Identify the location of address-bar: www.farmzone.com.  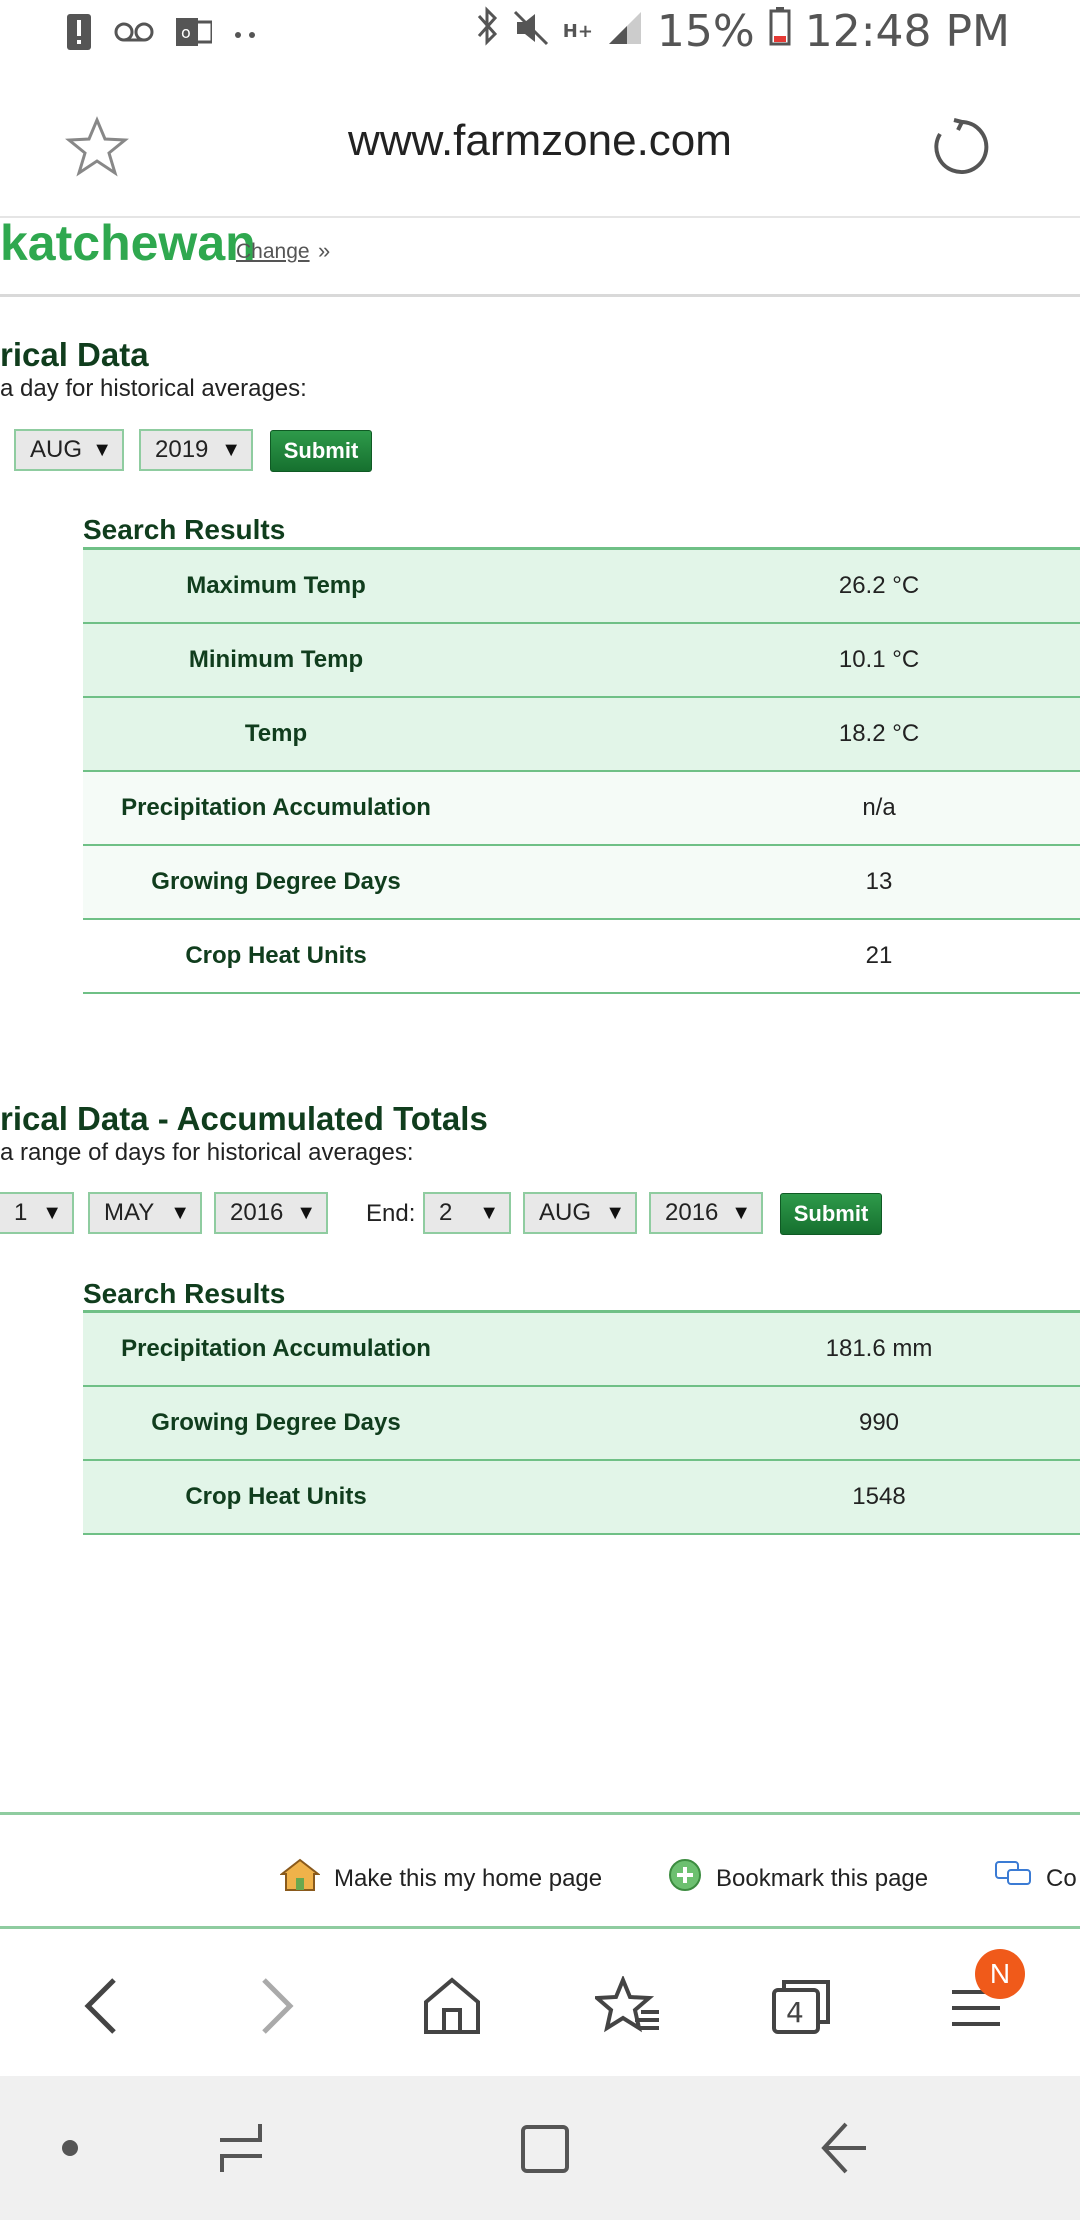
(540, 144).